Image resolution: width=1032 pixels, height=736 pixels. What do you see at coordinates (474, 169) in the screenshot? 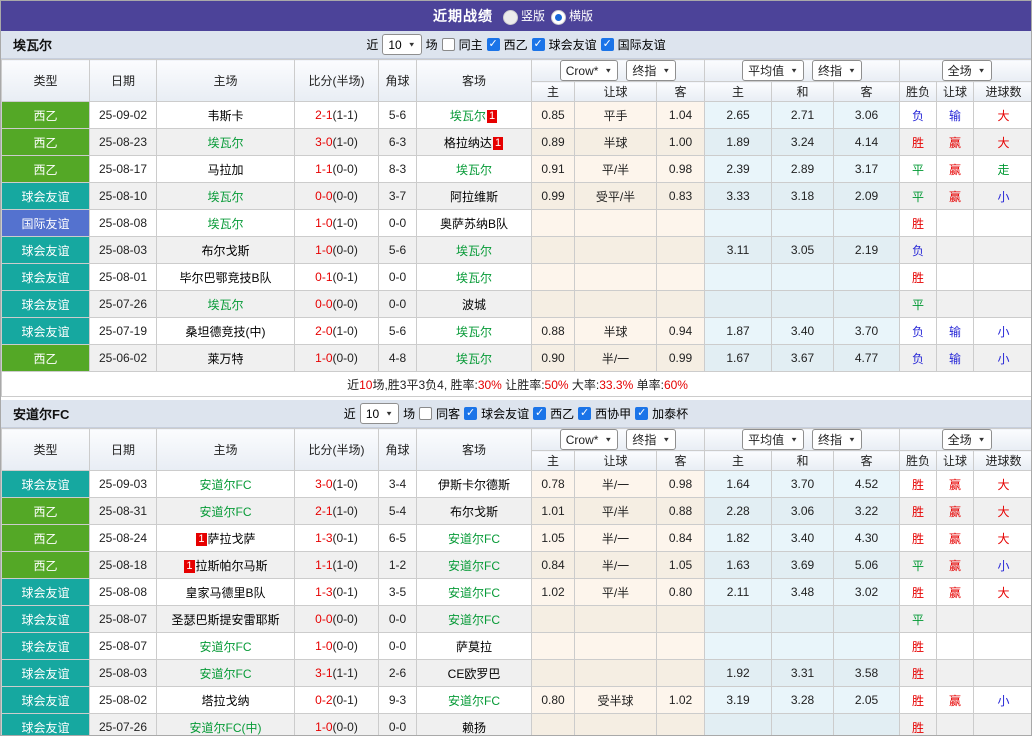
I see `away-team-cell: 埃瓦尔` at bounding box center [474, 169].